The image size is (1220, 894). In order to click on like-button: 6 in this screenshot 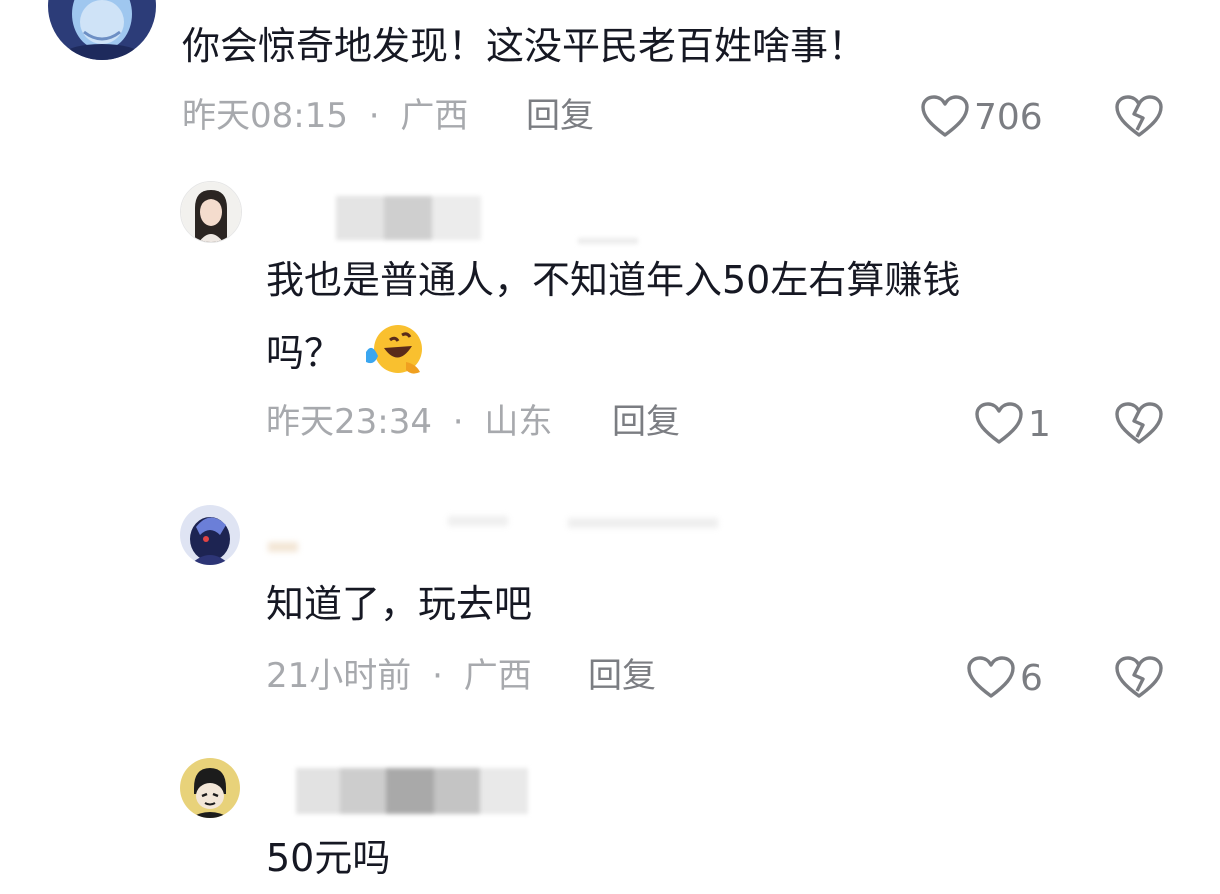, I will do `click(1004, 679)`.